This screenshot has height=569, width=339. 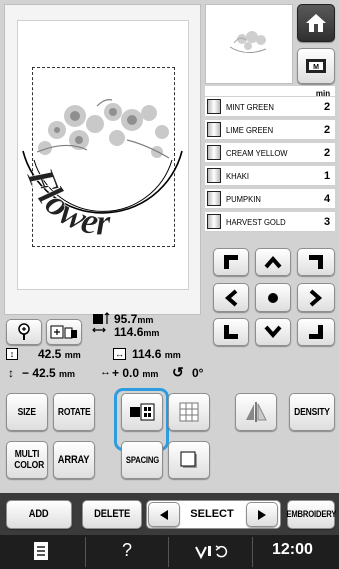 I want to click on memory-icon: M, so click(x=316, y=66).